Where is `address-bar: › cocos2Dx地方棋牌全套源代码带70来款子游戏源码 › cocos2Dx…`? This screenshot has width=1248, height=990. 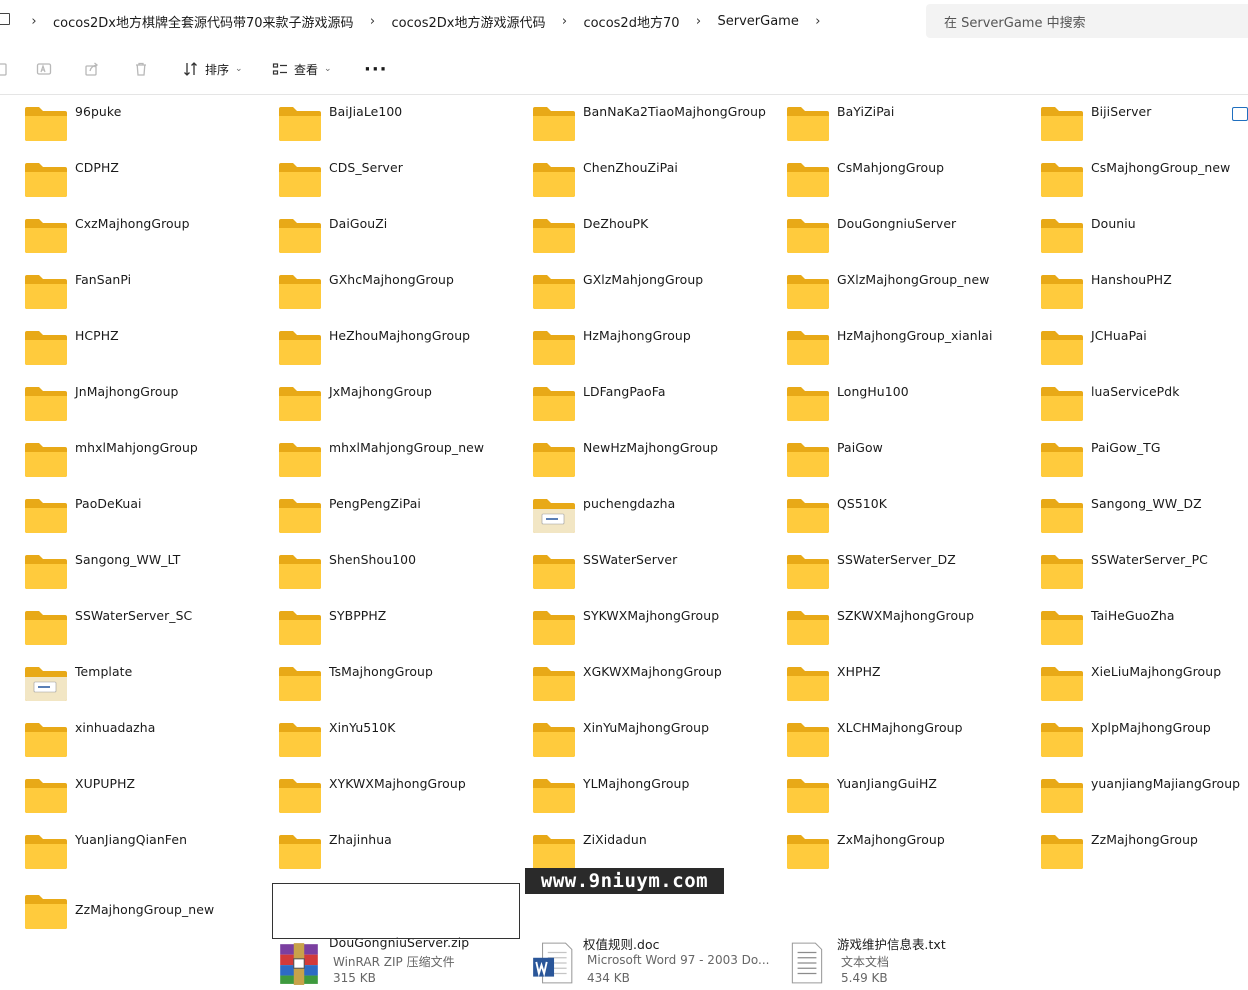
address-bar: › cocos2Dx地方棋牌全套源代码带70来款子游戏源码 › cocos2Dx… is located at coordinates (624, 21).